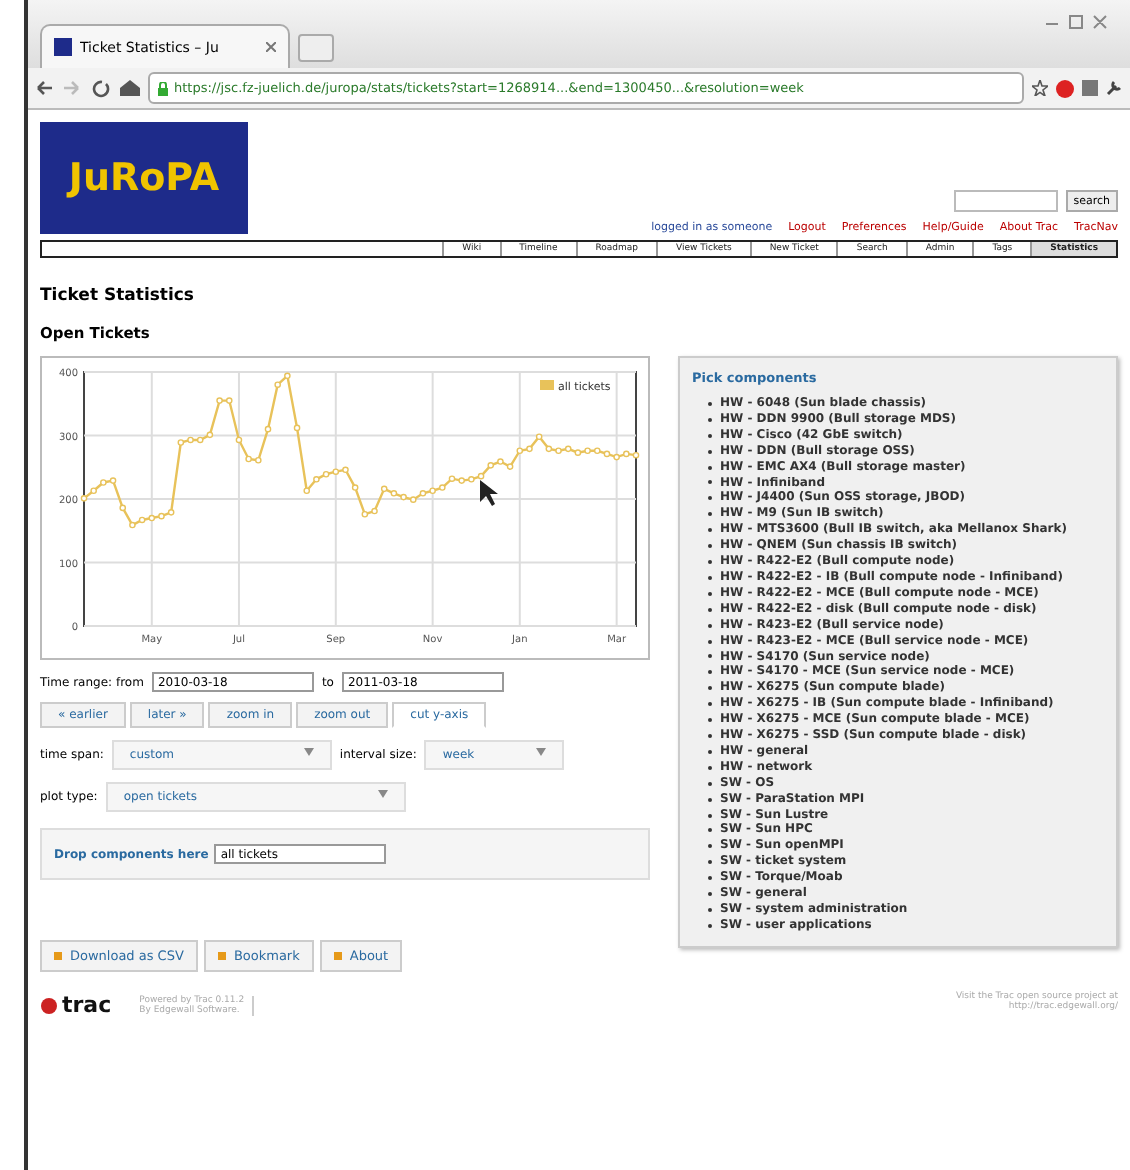  I want to click on close-icon, so click(271, 47).